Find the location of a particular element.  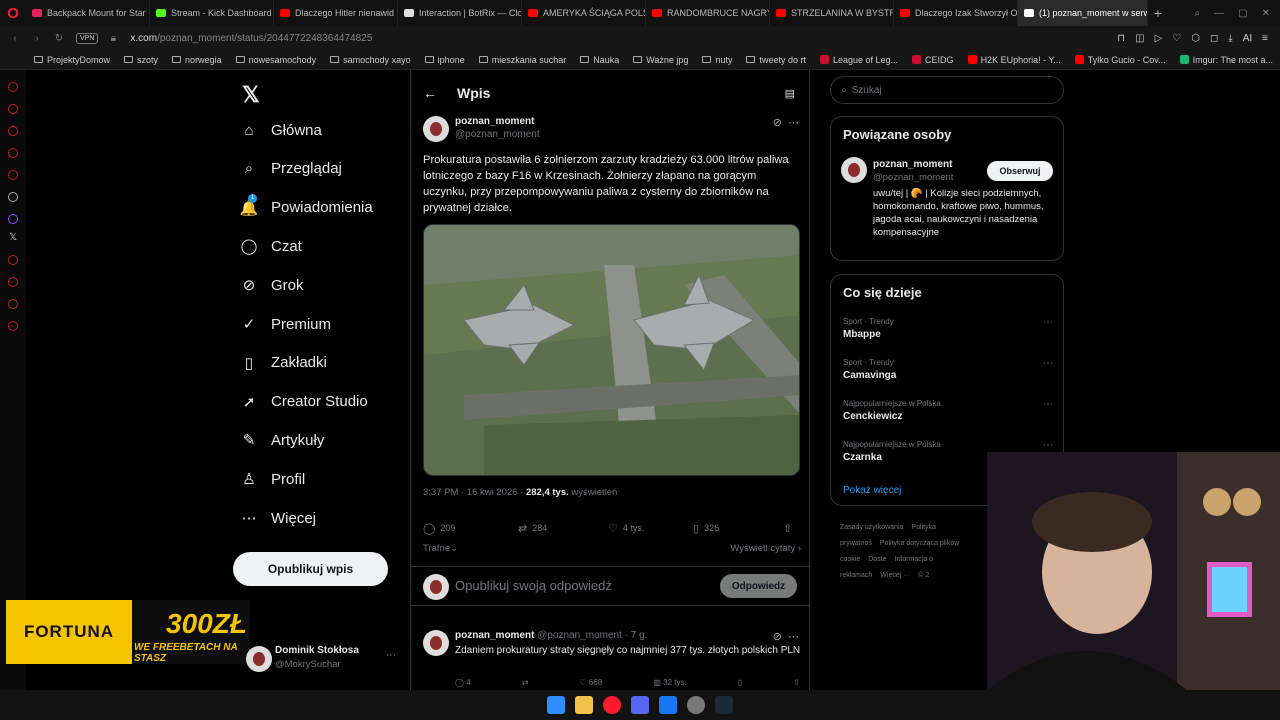

footer-link: Doste is located at coordinates (877, 559).